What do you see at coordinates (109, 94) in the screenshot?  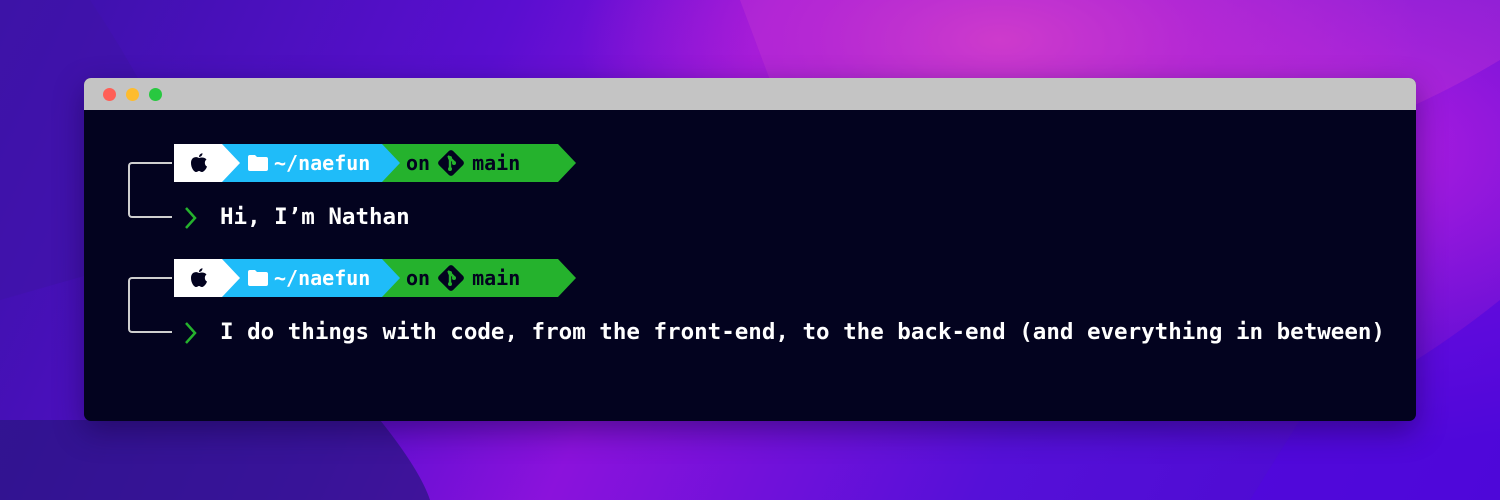 I see `close-button` at bounding box center [109, 94].